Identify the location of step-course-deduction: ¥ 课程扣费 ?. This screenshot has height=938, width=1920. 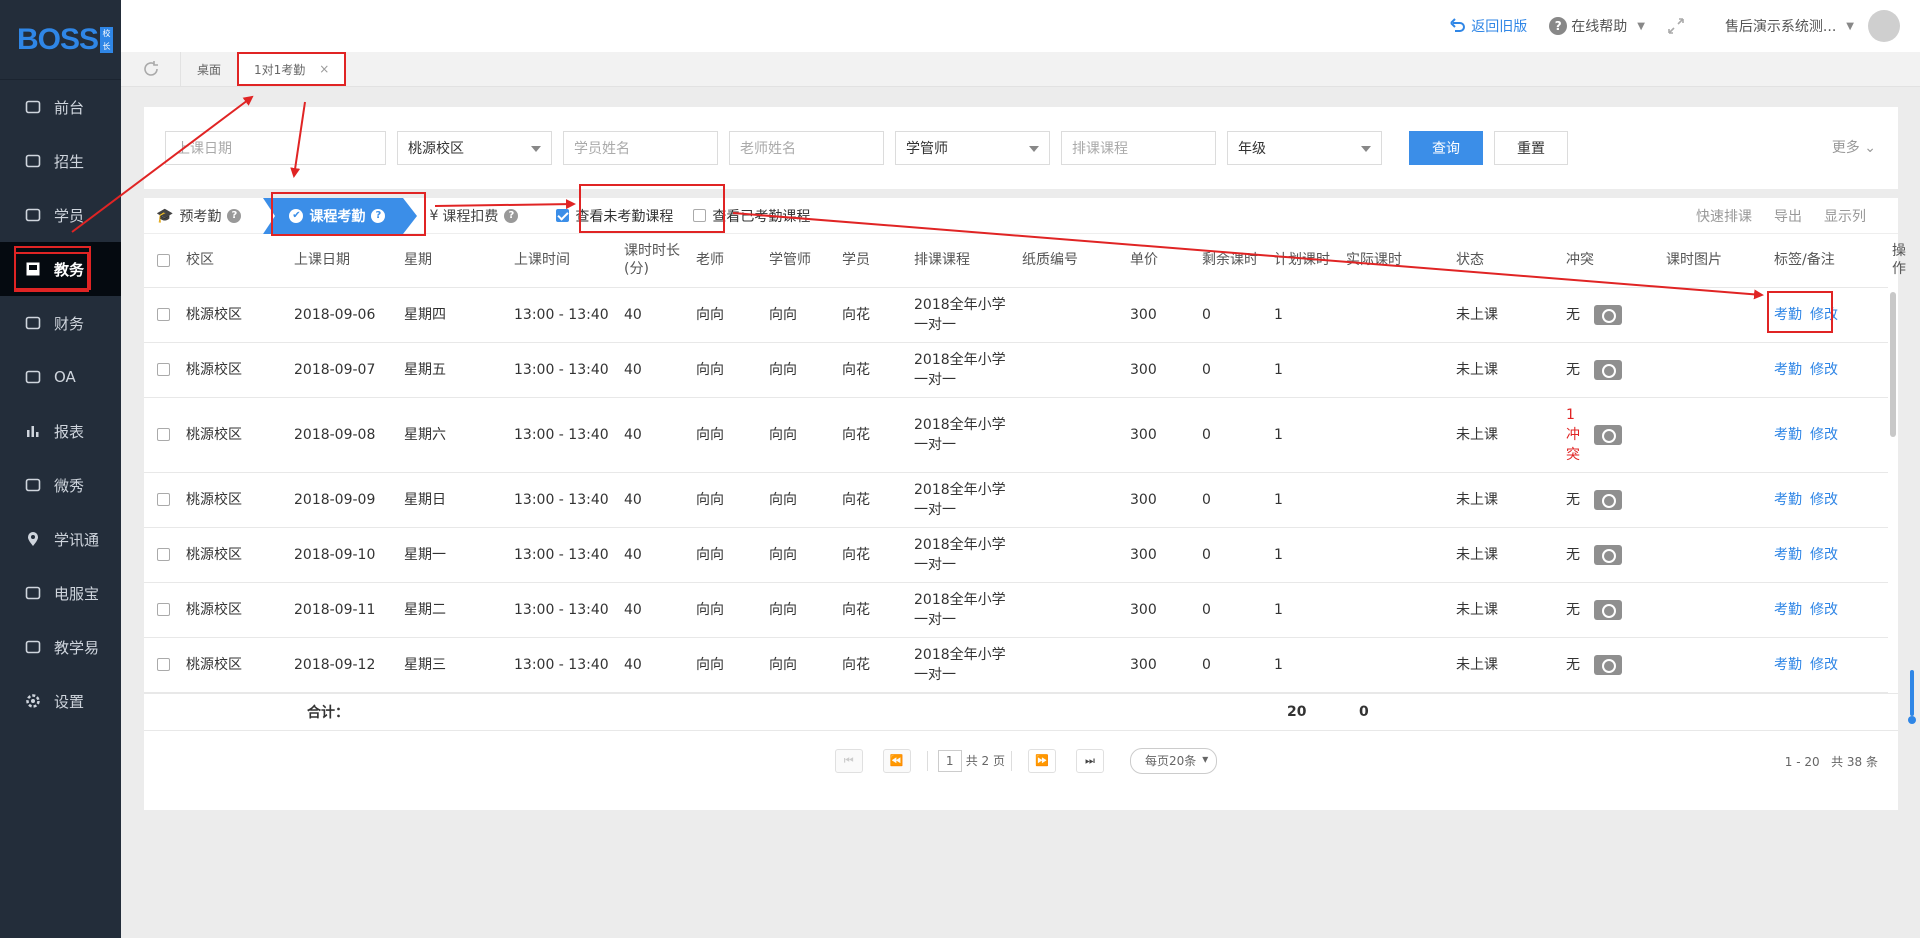
(473, 216).